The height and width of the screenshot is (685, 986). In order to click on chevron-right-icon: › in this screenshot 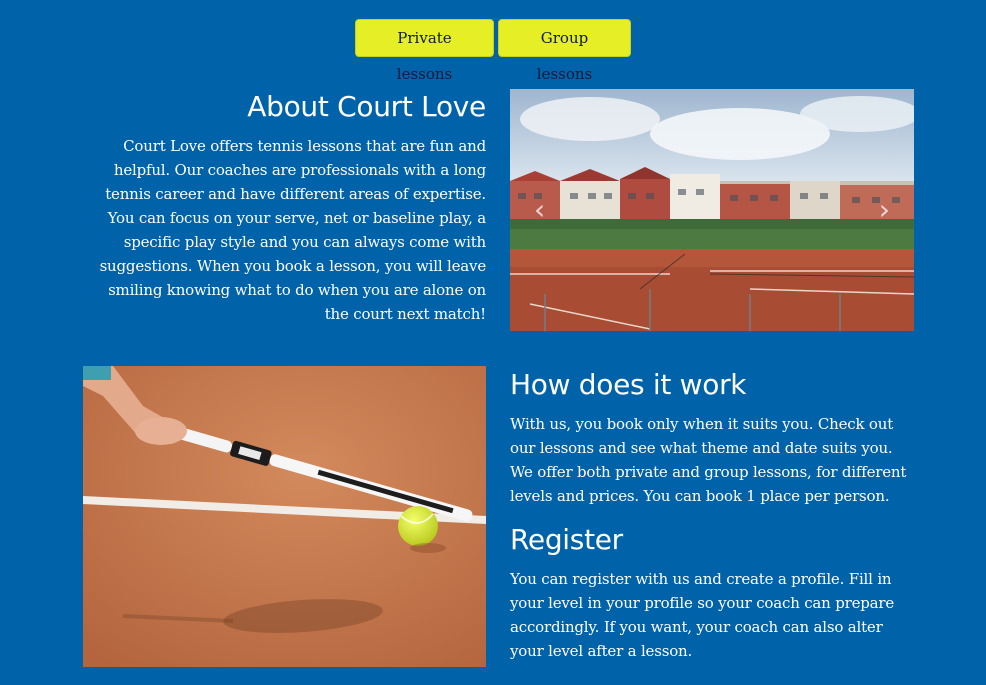, I will do `click(884, 210)`.